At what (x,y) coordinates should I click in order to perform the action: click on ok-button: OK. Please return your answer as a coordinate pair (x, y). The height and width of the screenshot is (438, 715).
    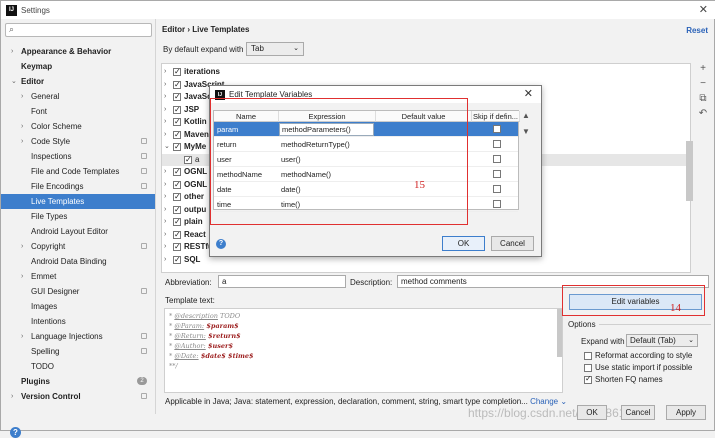
    Looking at the image, I should click on (592, 412).